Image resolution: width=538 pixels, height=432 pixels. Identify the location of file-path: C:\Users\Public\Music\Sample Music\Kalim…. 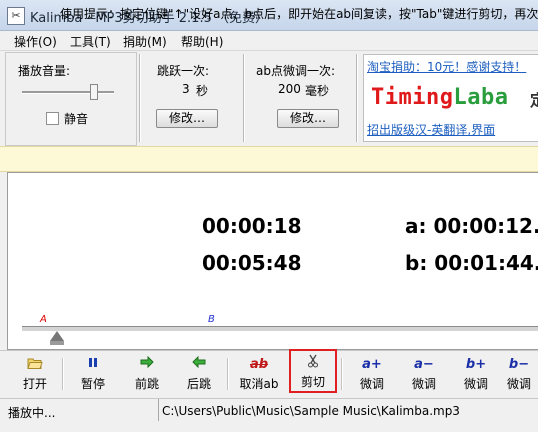
(311, 411).